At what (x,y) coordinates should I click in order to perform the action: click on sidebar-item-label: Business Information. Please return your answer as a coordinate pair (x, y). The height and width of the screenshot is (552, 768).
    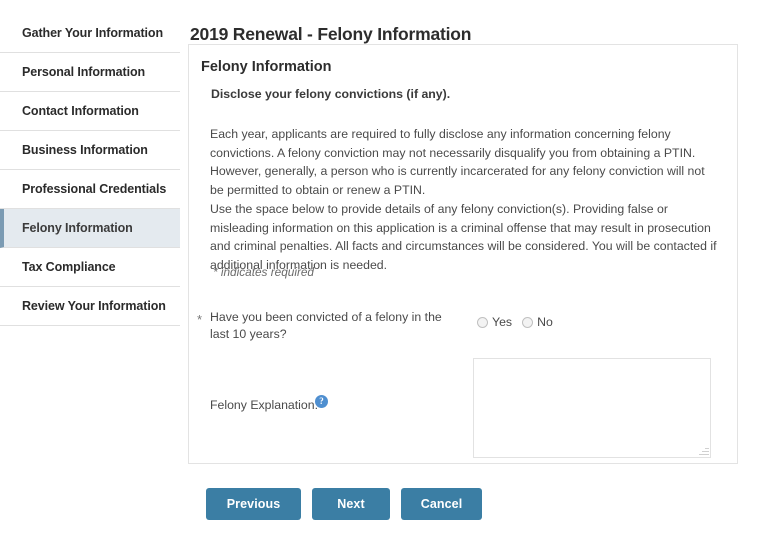
    Looking at the image, I should click on (85, 150).